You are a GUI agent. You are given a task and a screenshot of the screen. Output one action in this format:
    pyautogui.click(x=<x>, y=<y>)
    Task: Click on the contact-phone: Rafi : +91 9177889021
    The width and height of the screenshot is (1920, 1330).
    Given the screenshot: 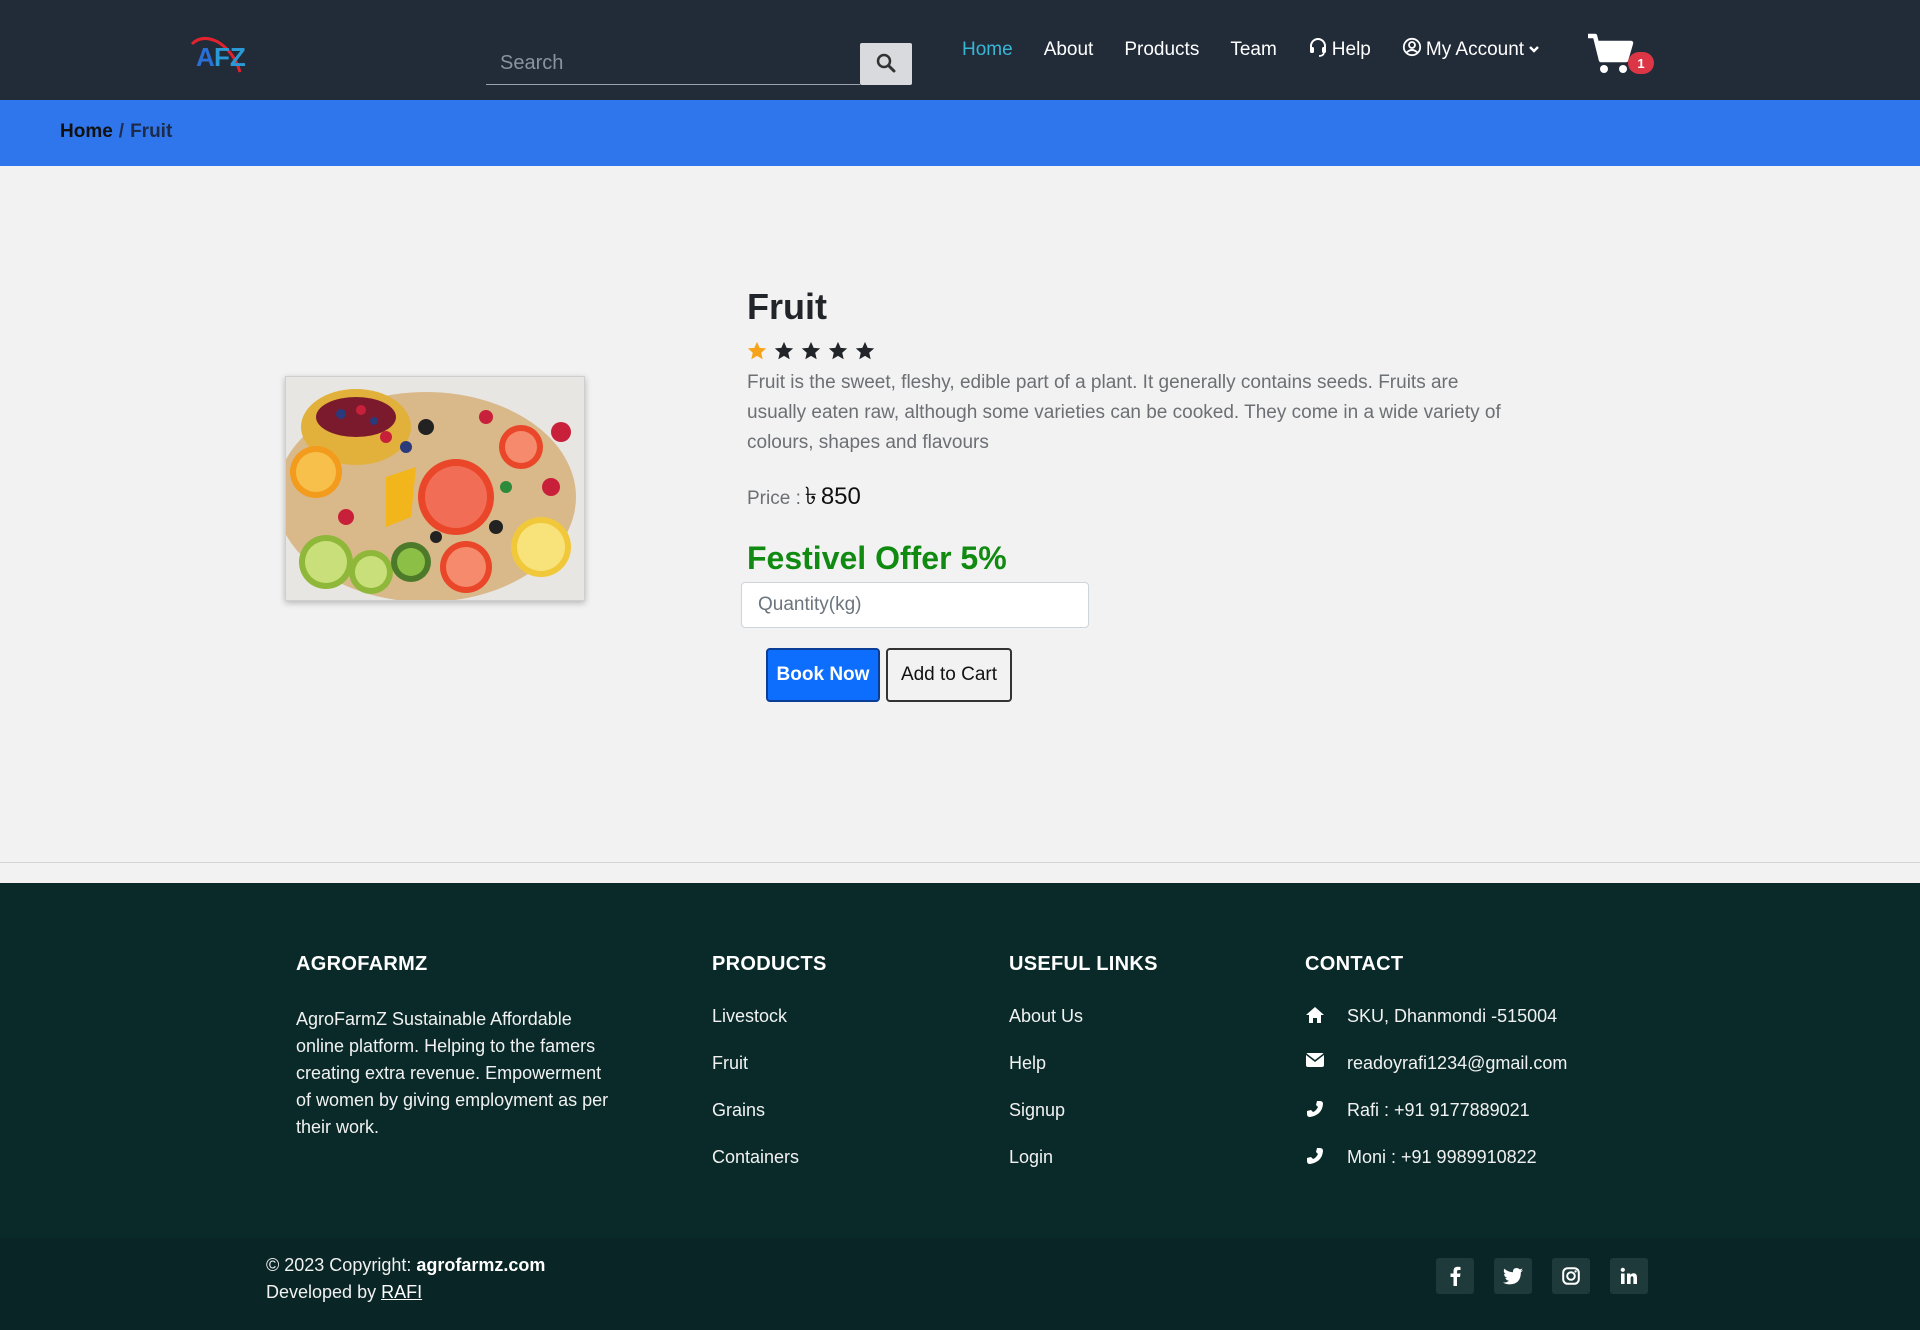 What is the action you would take?
    pyautogui.click(x=1436, y=1123)
    